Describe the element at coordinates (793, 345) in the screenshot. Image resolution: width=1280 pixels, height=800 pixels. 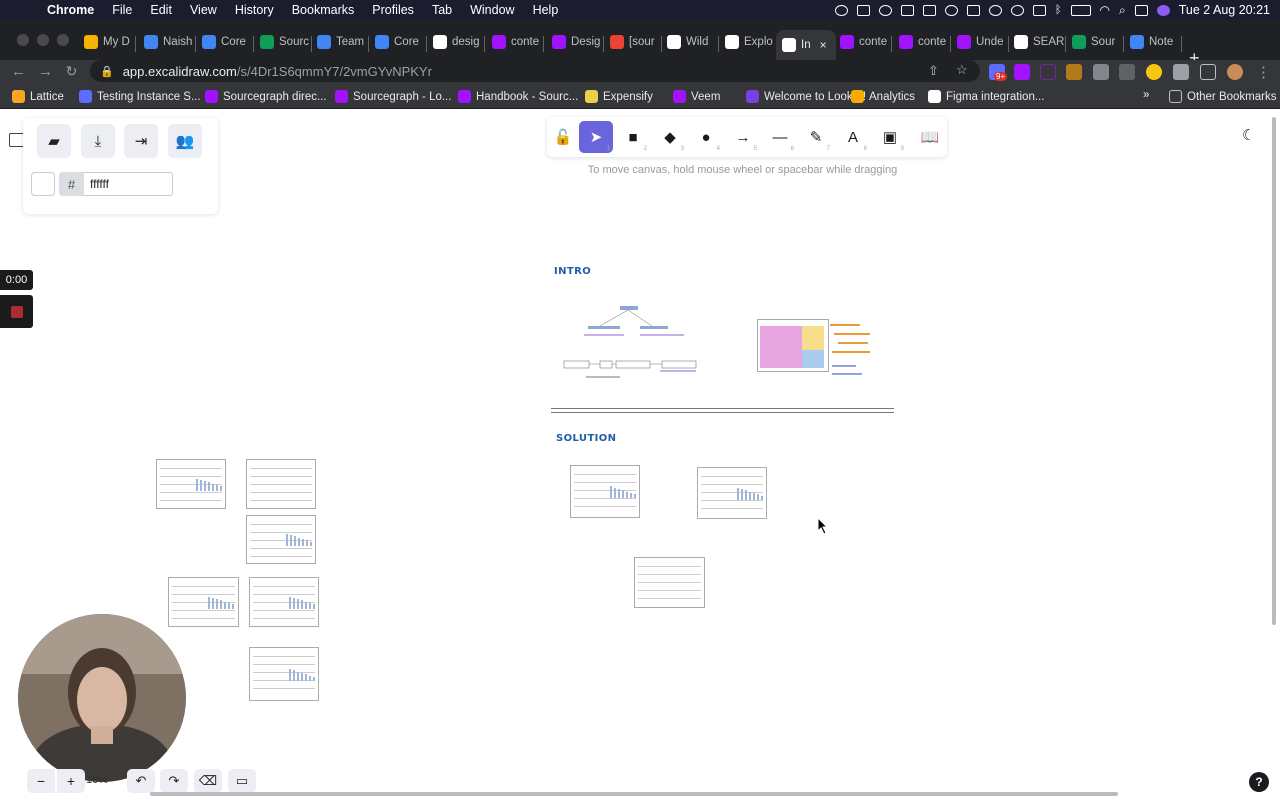
I see `intro-wireframe` at that location.